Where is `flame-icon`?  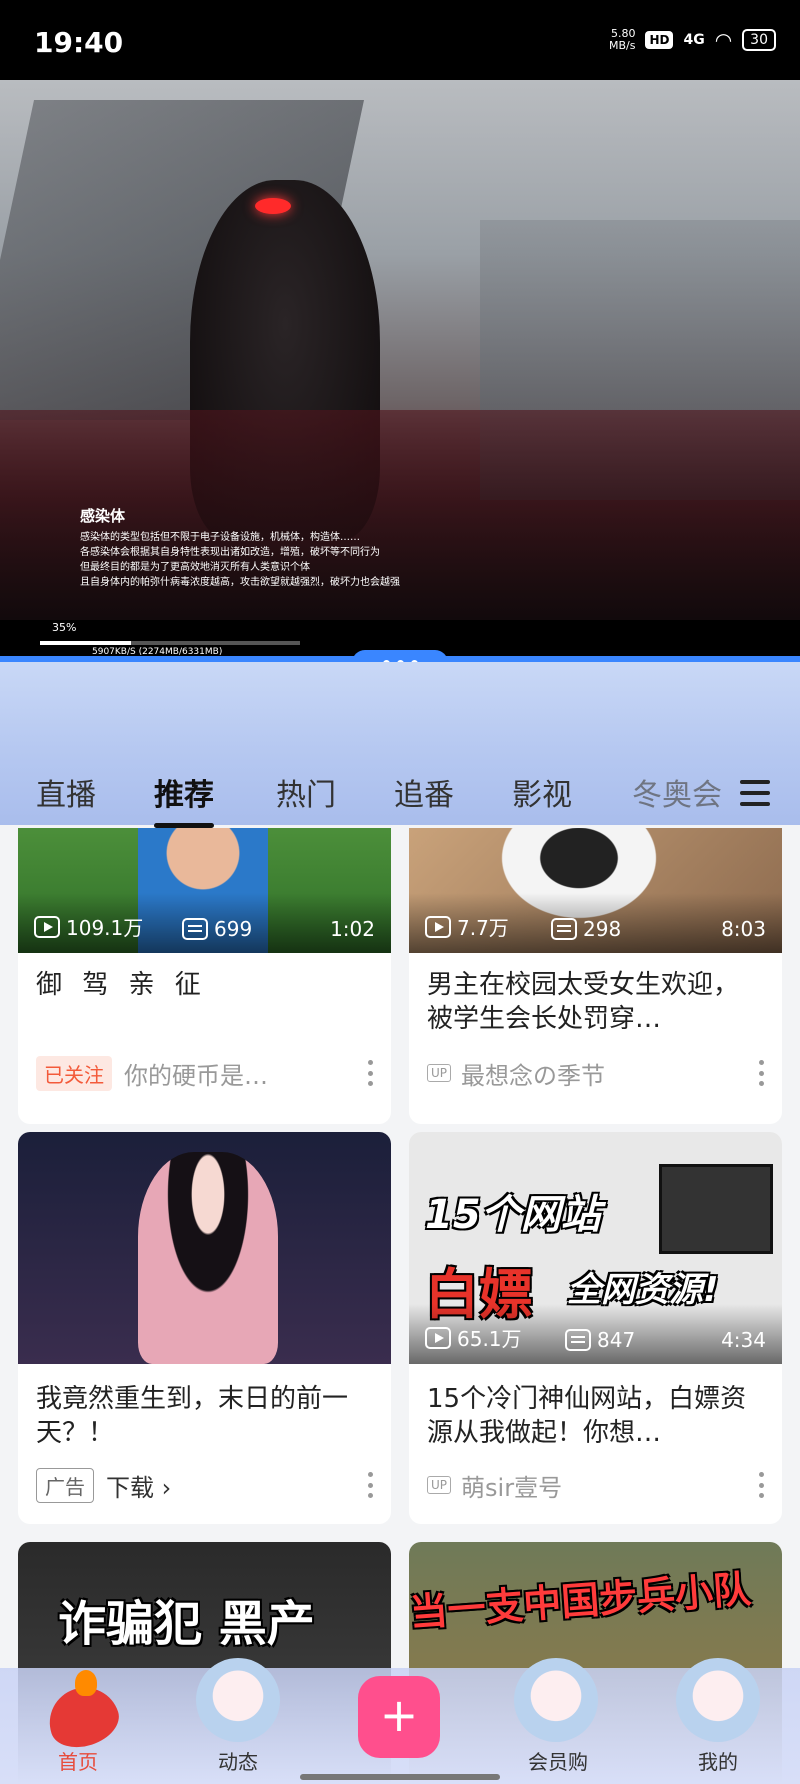 flame-icon is located at coordinates (86, 1683).